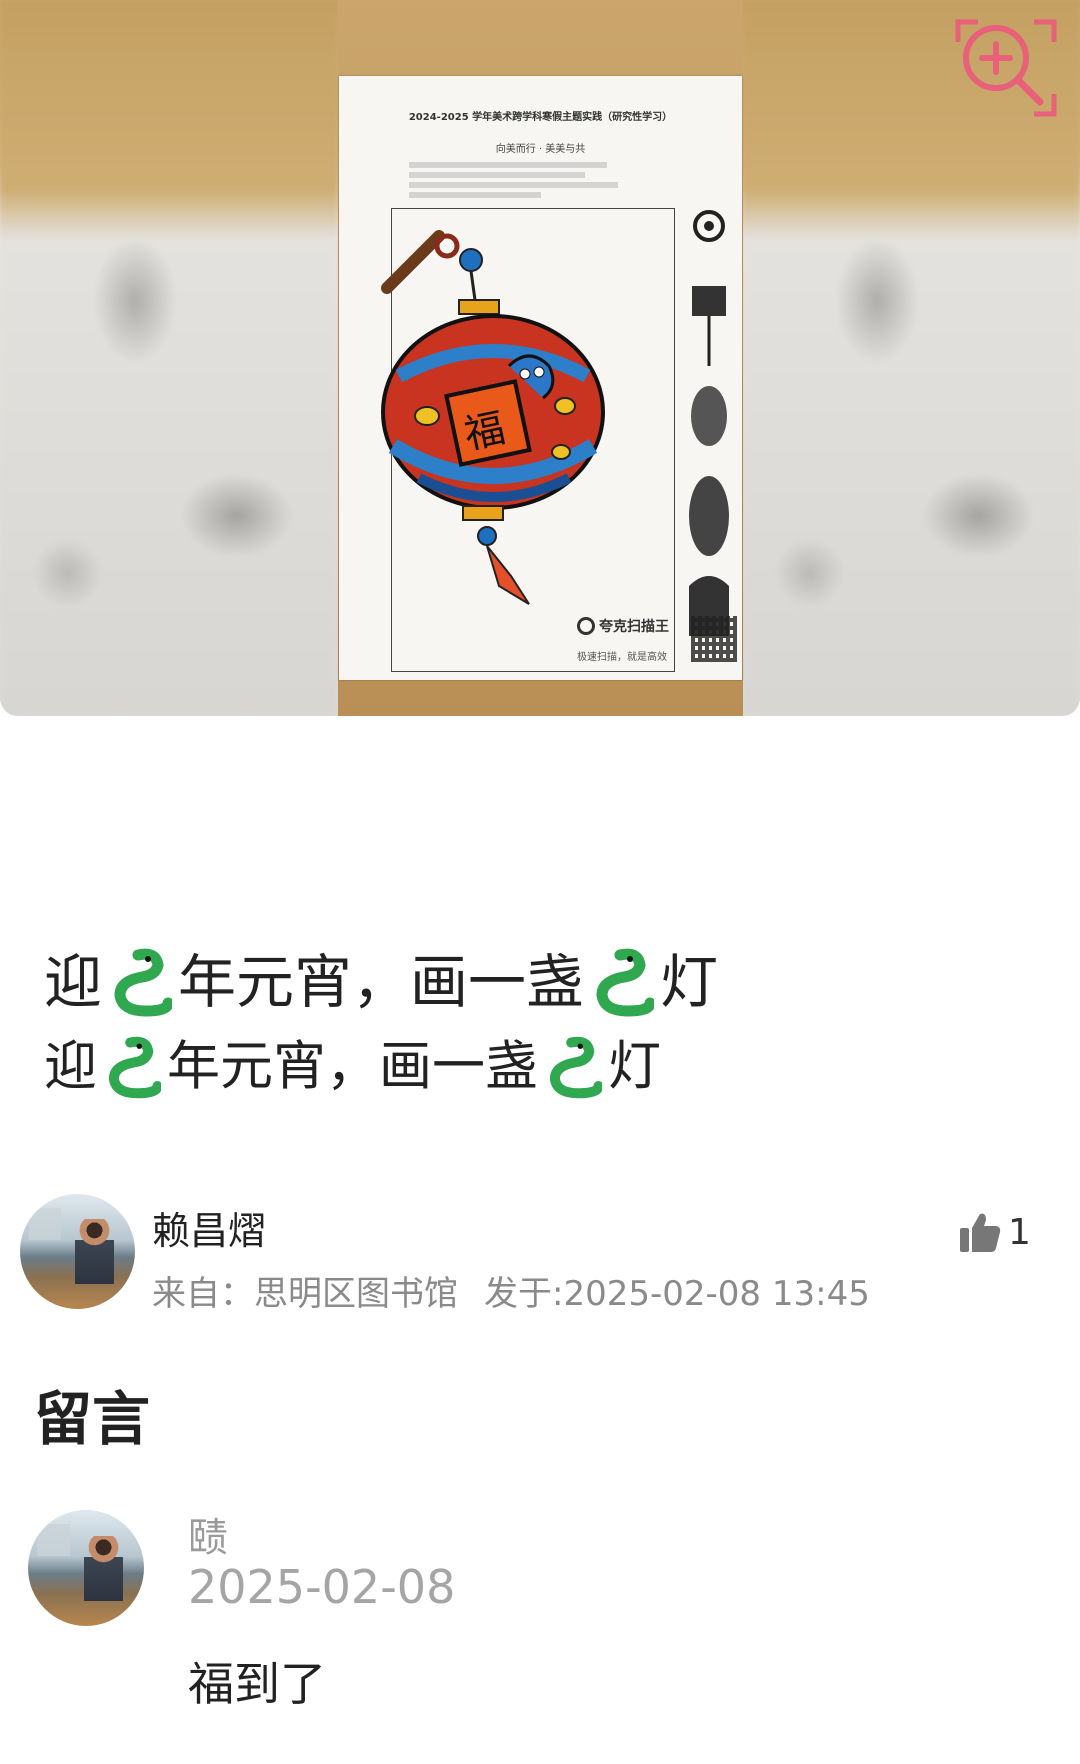 This screenshot has width=1080, height=1764. What do you see at coordinates (381, 982) in the screenshot?
I see `title-line-1-middle: 年元宵，画一盏` at bounding box center [381, 982].